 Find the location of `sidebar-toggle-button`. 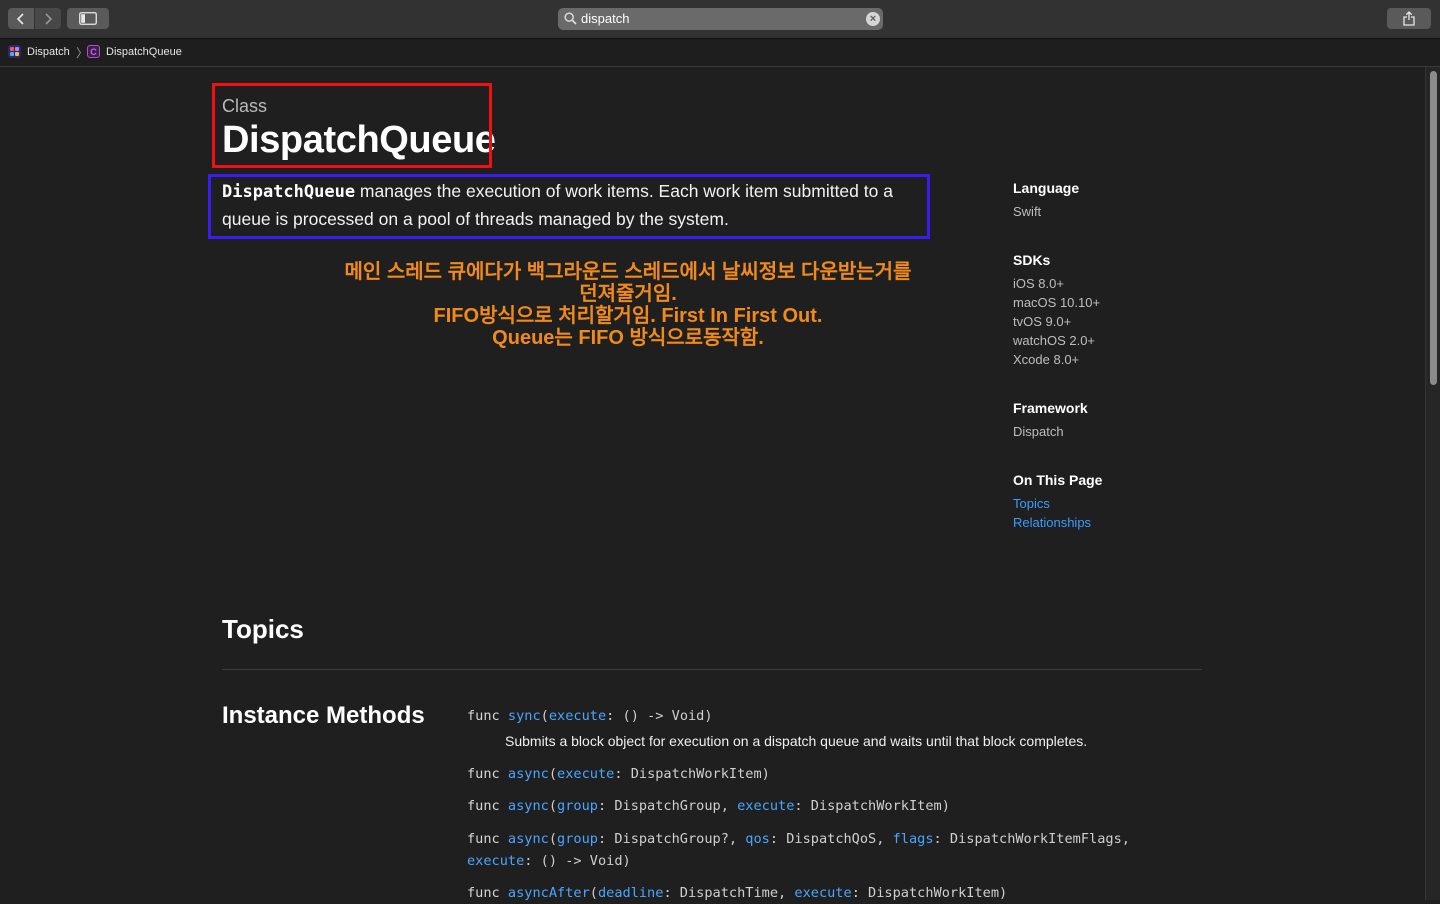

sidebar-toggle-button is located at coordinates (88, 18).